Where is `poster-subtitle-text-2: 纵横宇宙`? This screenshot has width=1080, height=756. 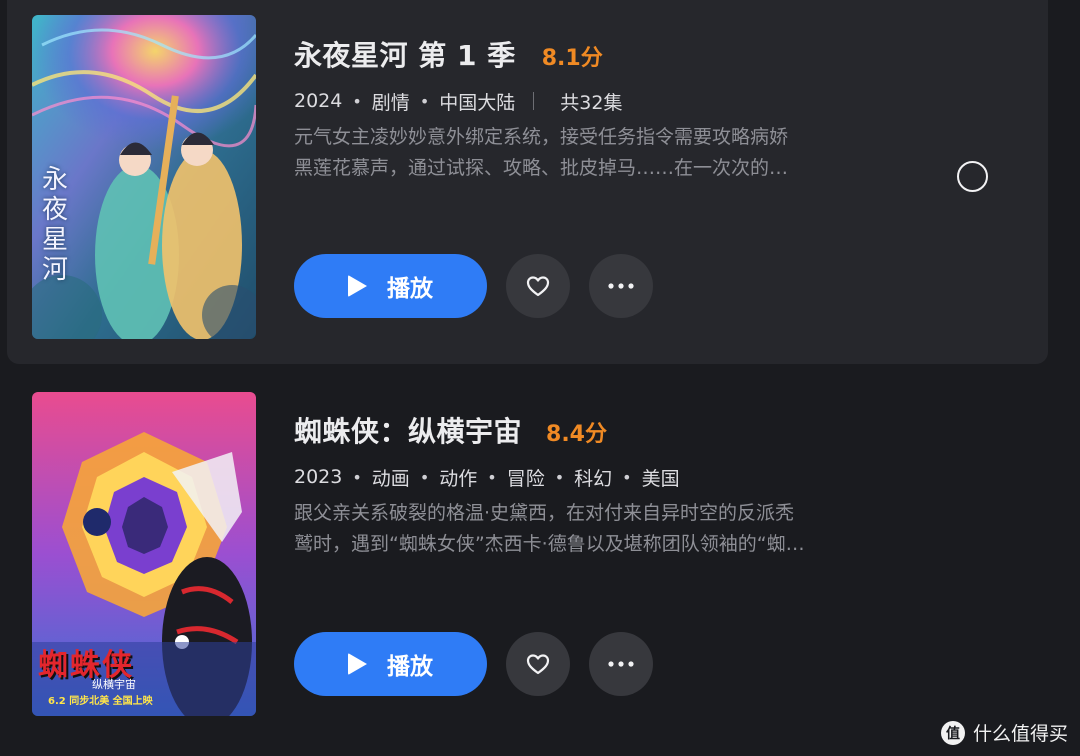
poster-subtitle-text-2: 纵横宇宙 is located at coordinates (114, 684).